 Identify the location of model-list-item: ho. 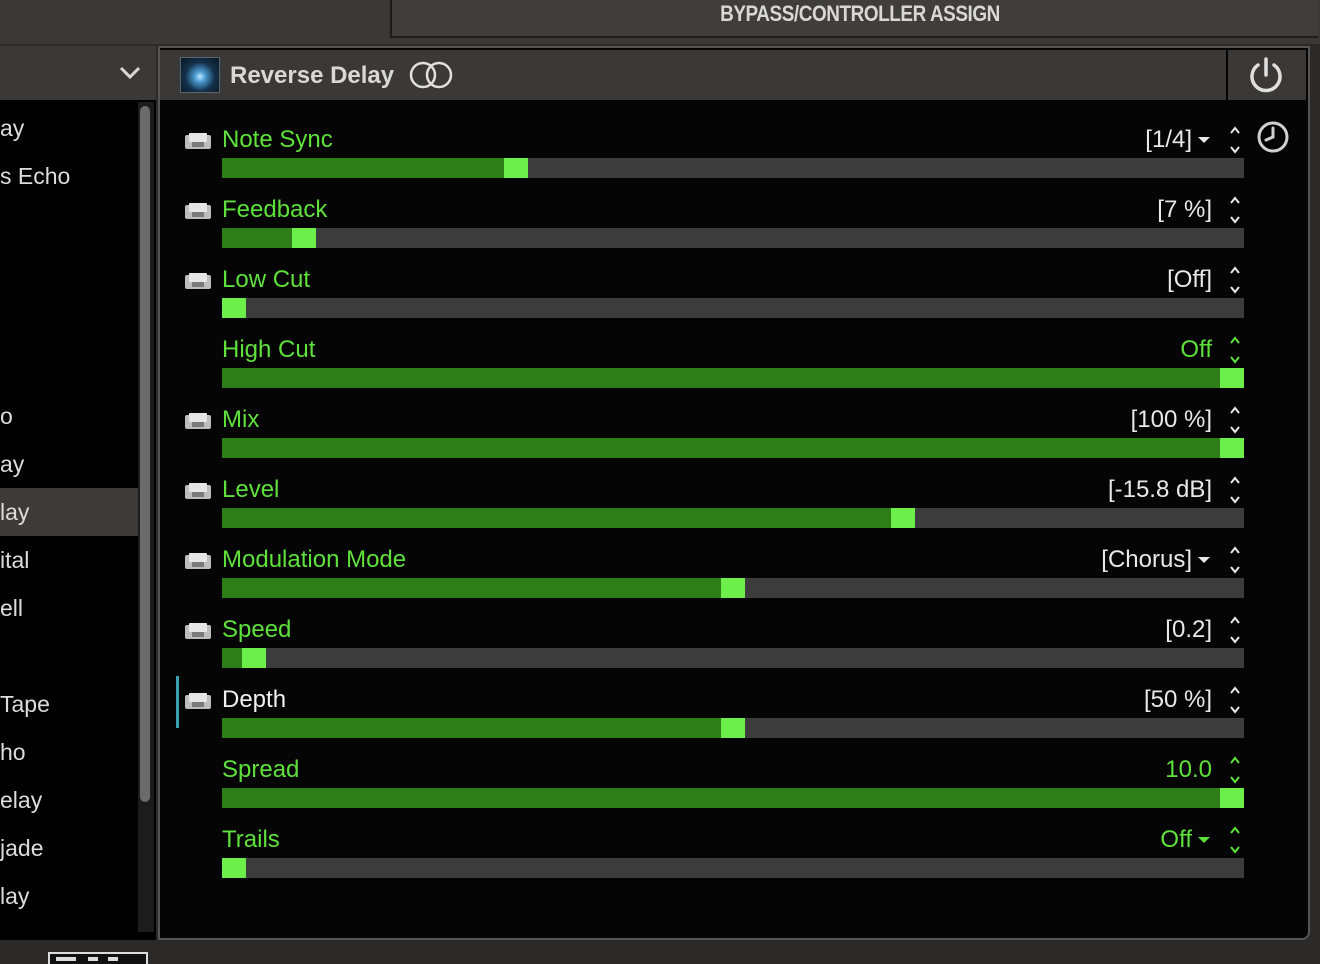
(69, 752).